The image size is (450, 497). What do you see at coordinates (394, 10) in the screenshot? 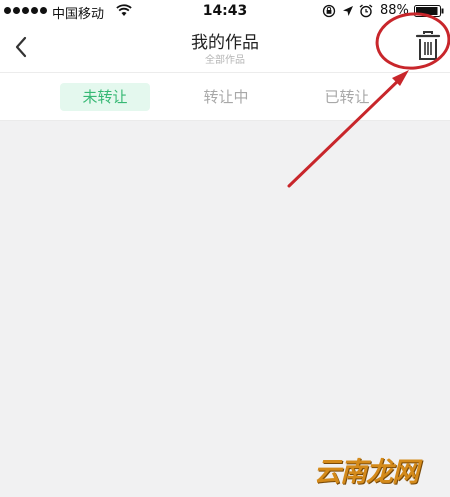
I see `battery-percentage: 88%` at bounding box center [394, 10].